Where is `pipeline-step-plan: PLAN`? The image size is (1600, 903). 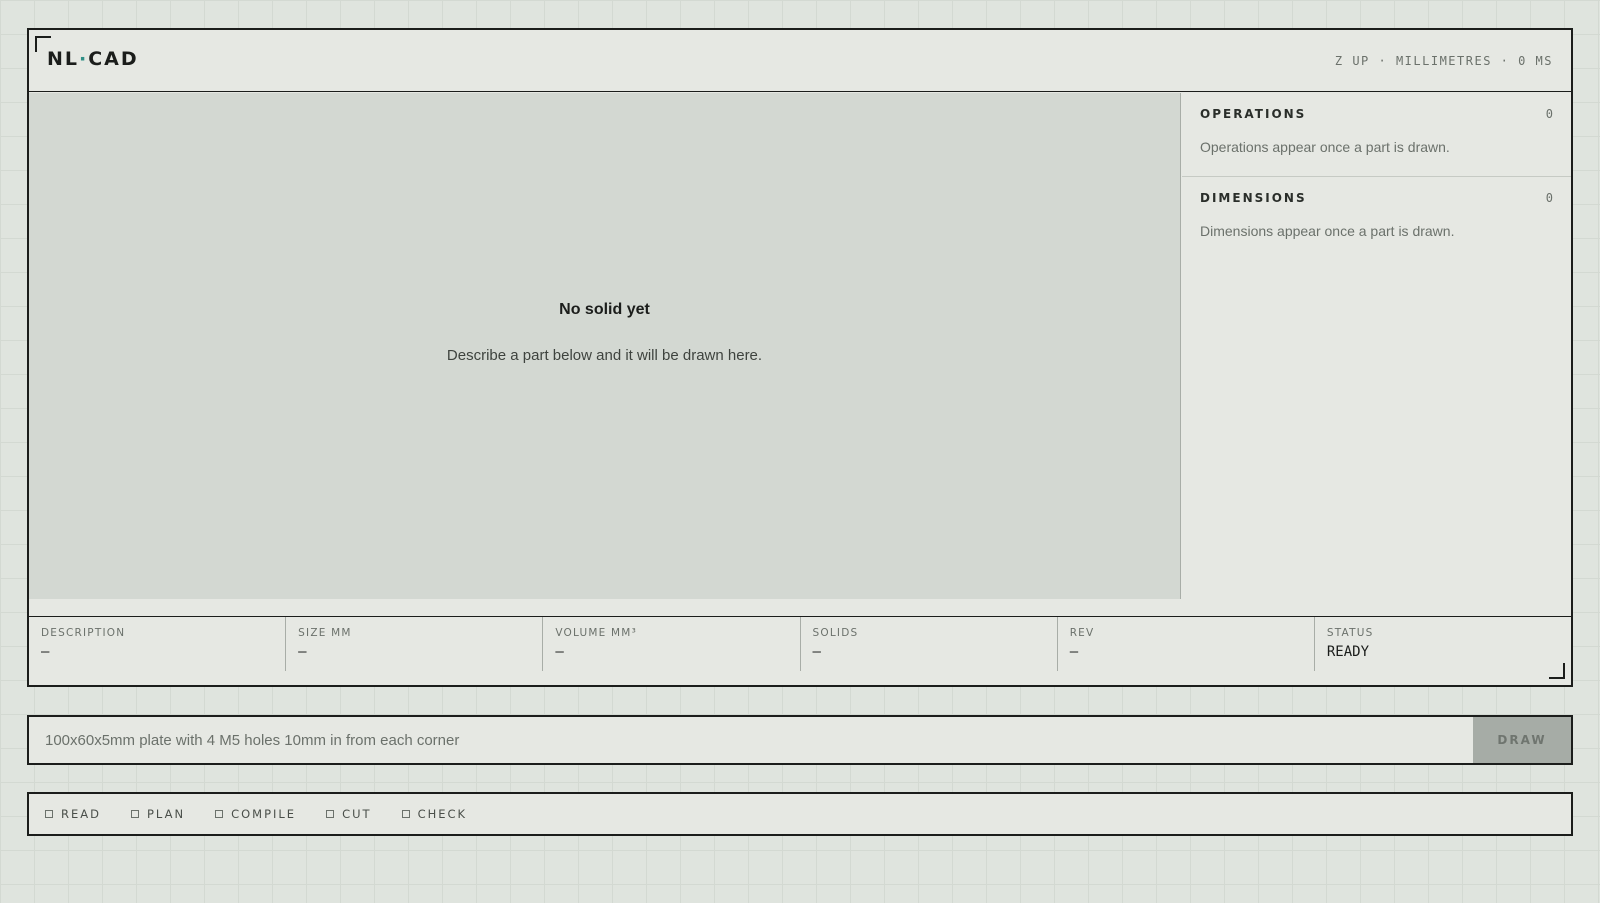 pipeline-step-plan: PLAN is located at coordinates (158, 814).